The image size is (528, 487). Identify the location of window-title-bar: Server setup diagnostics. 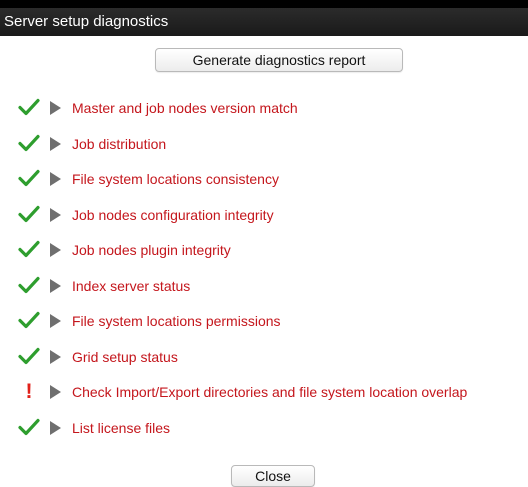
(264, 18).